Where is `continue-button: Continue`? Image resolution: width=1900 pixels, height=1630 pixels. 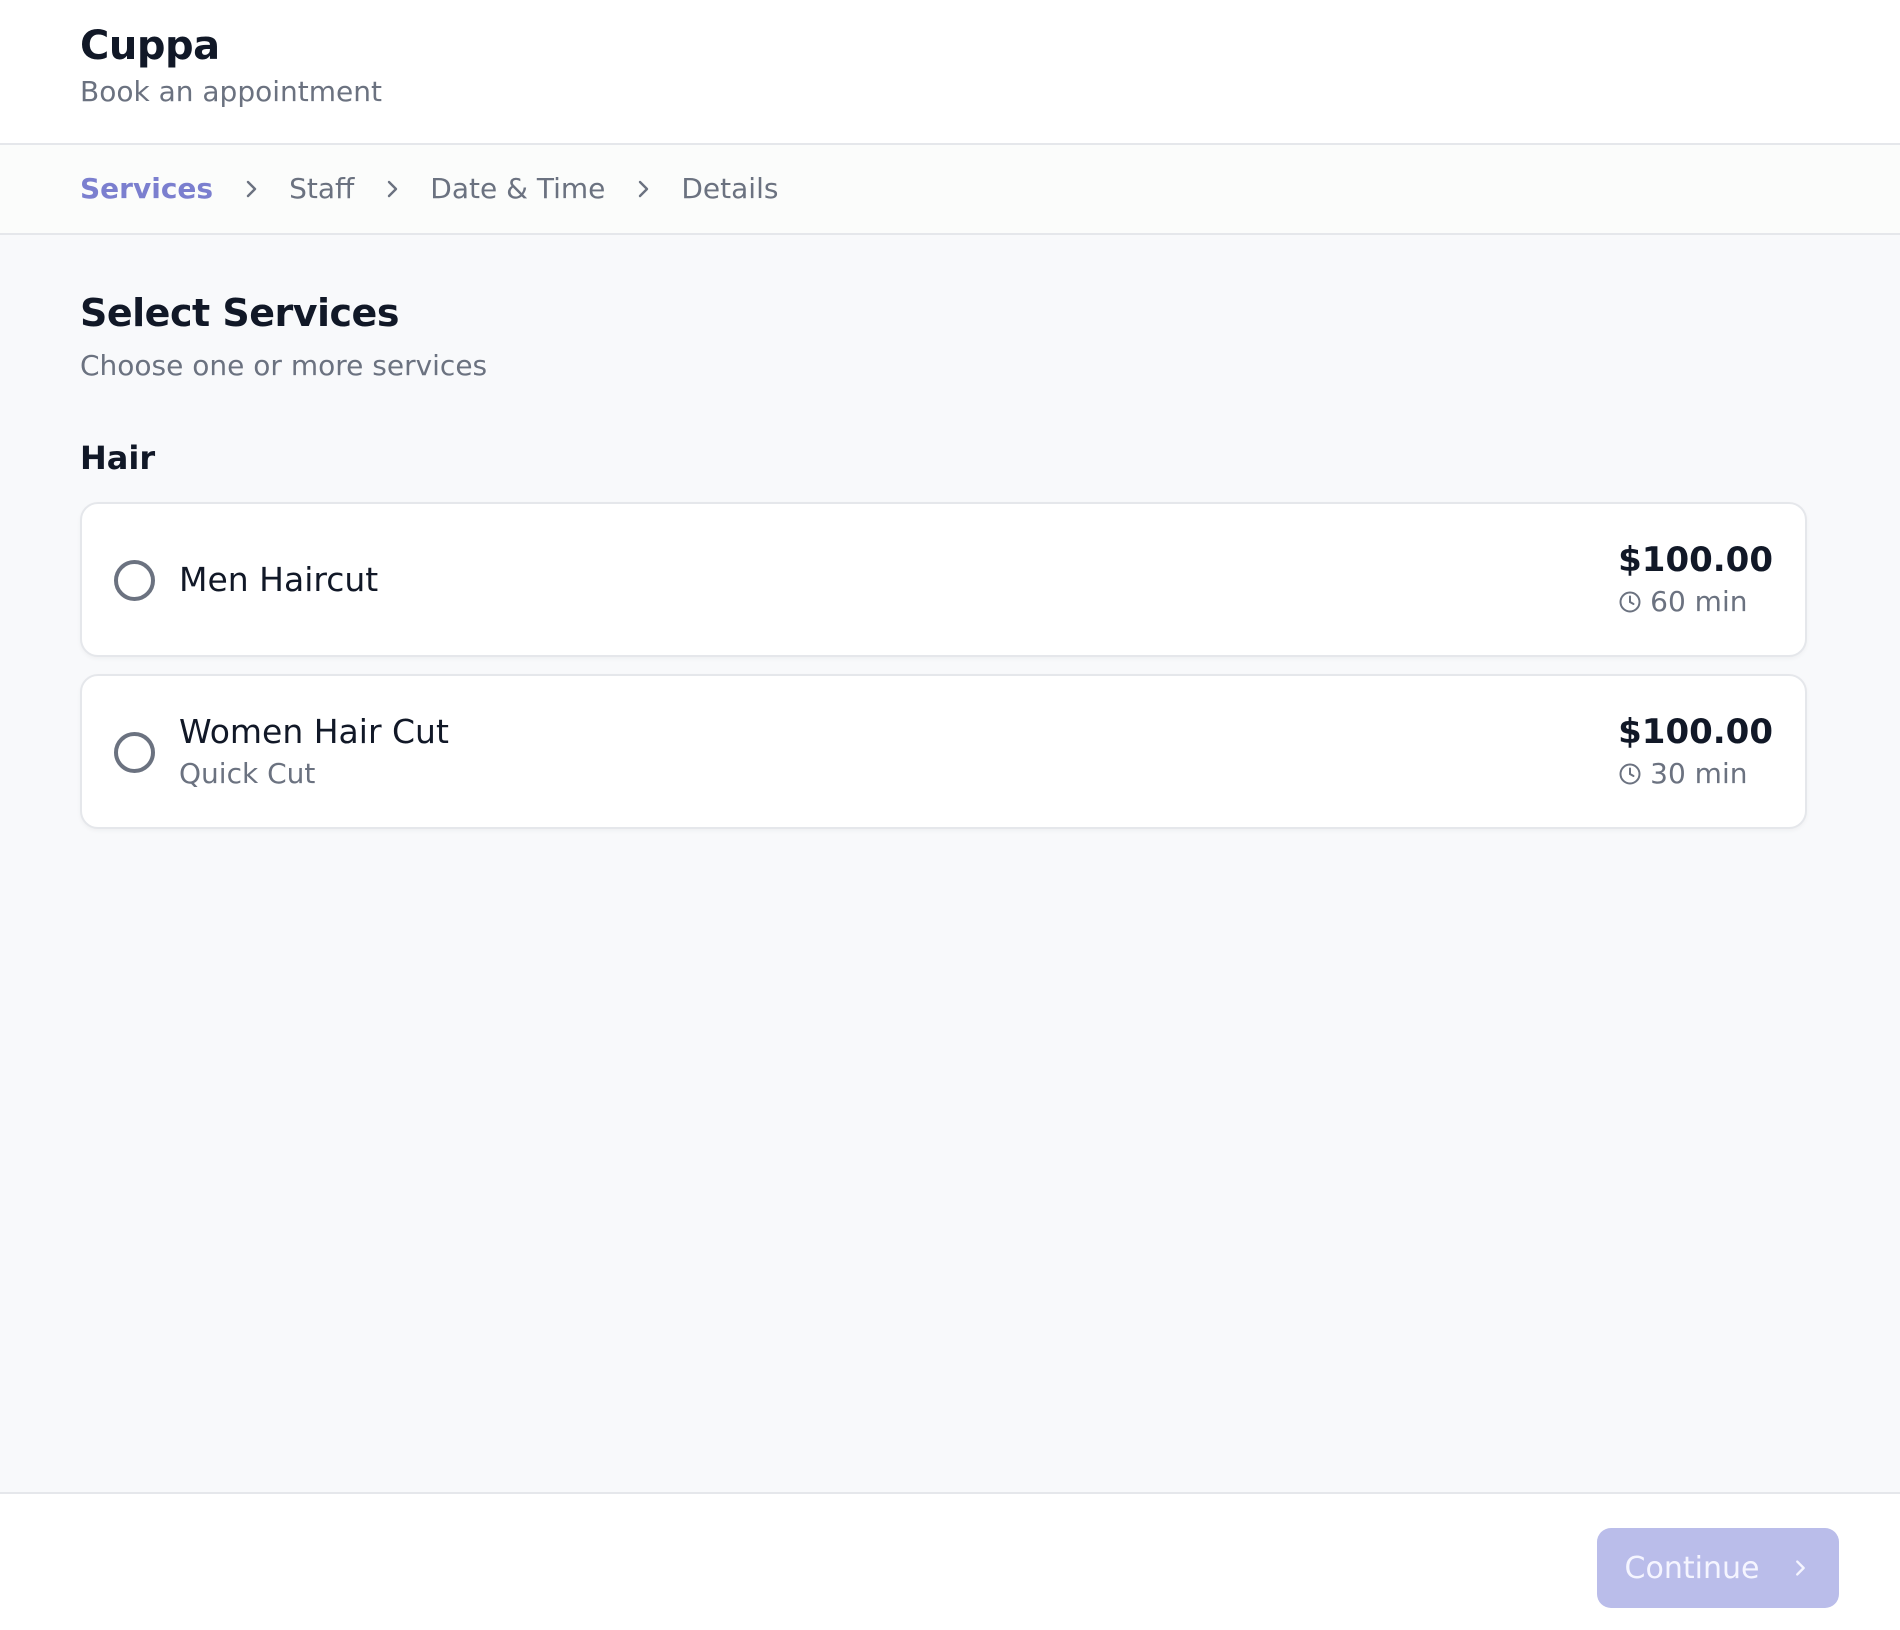
continue-button: Continue is located at coordinates (1718, 1568).